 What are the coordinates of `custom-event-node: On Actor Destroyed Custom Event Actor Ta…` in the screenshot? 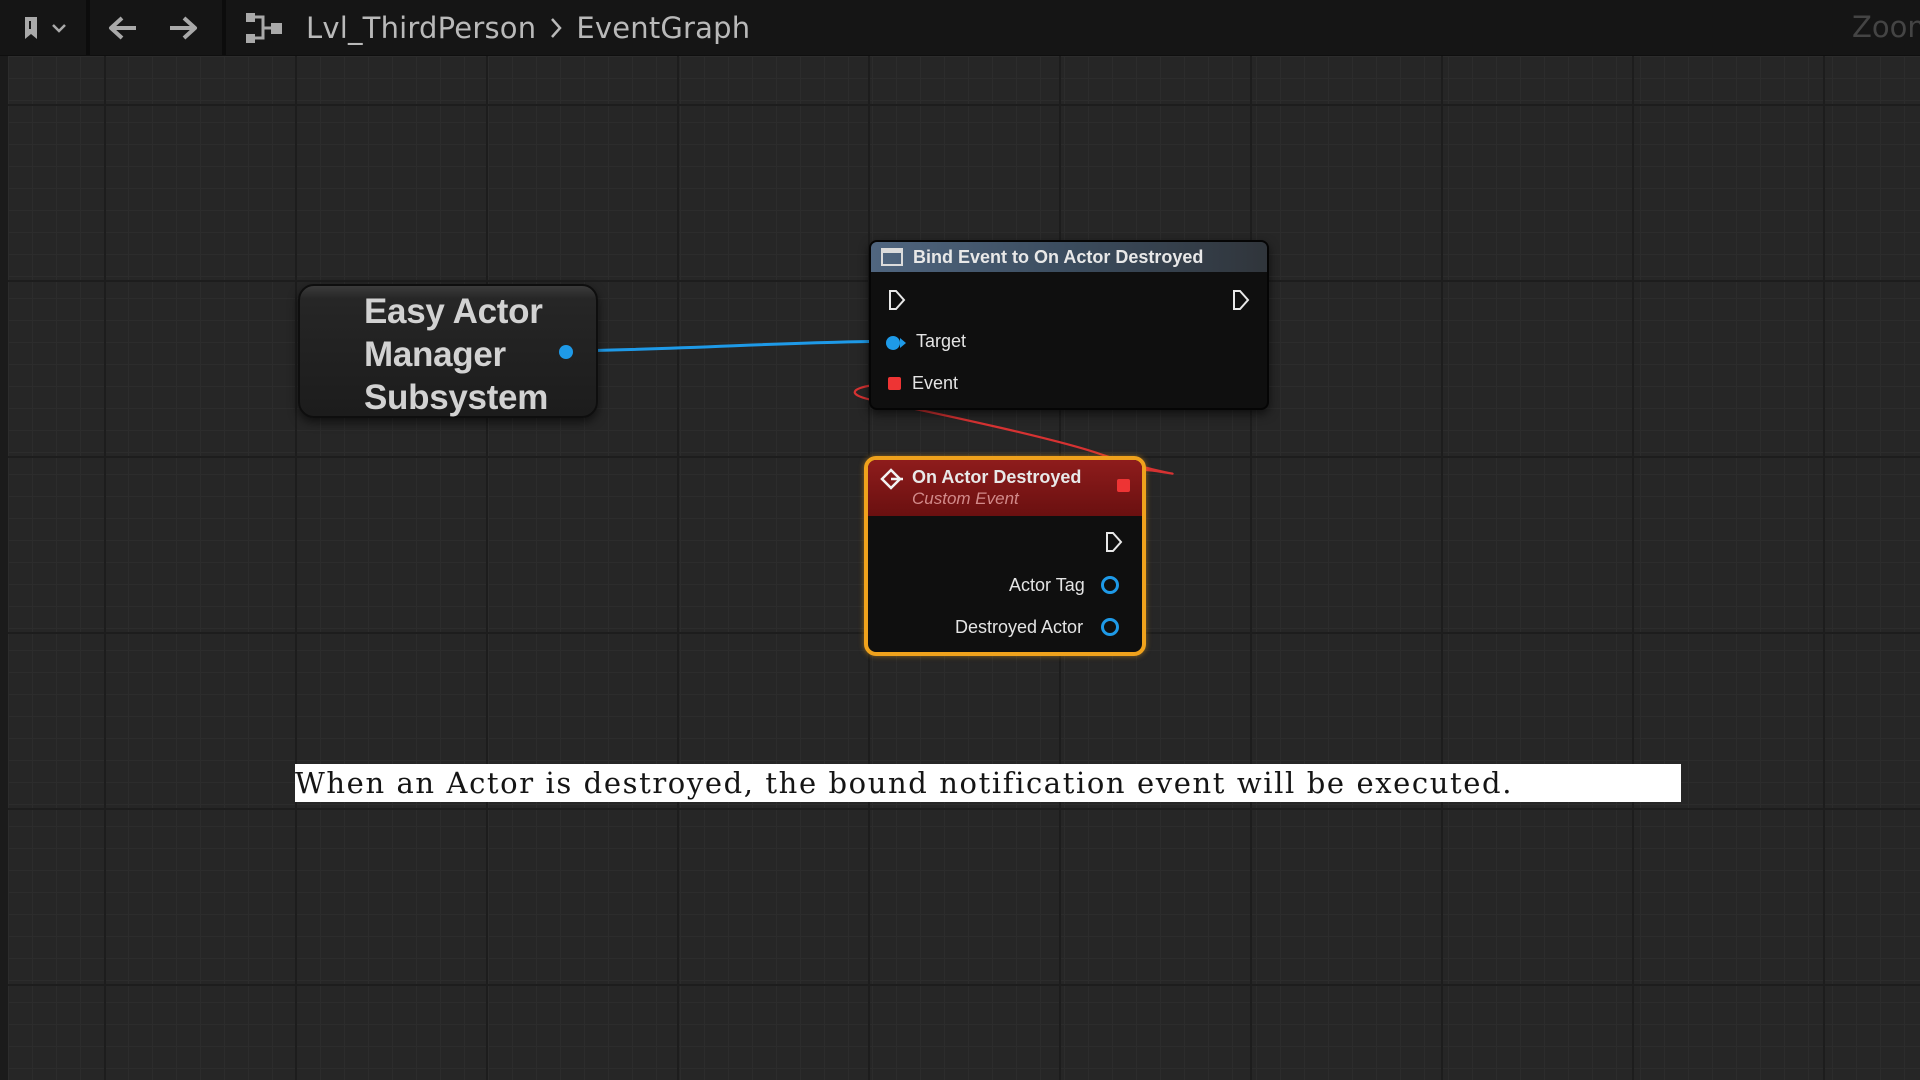 It's located at (1005, 556).